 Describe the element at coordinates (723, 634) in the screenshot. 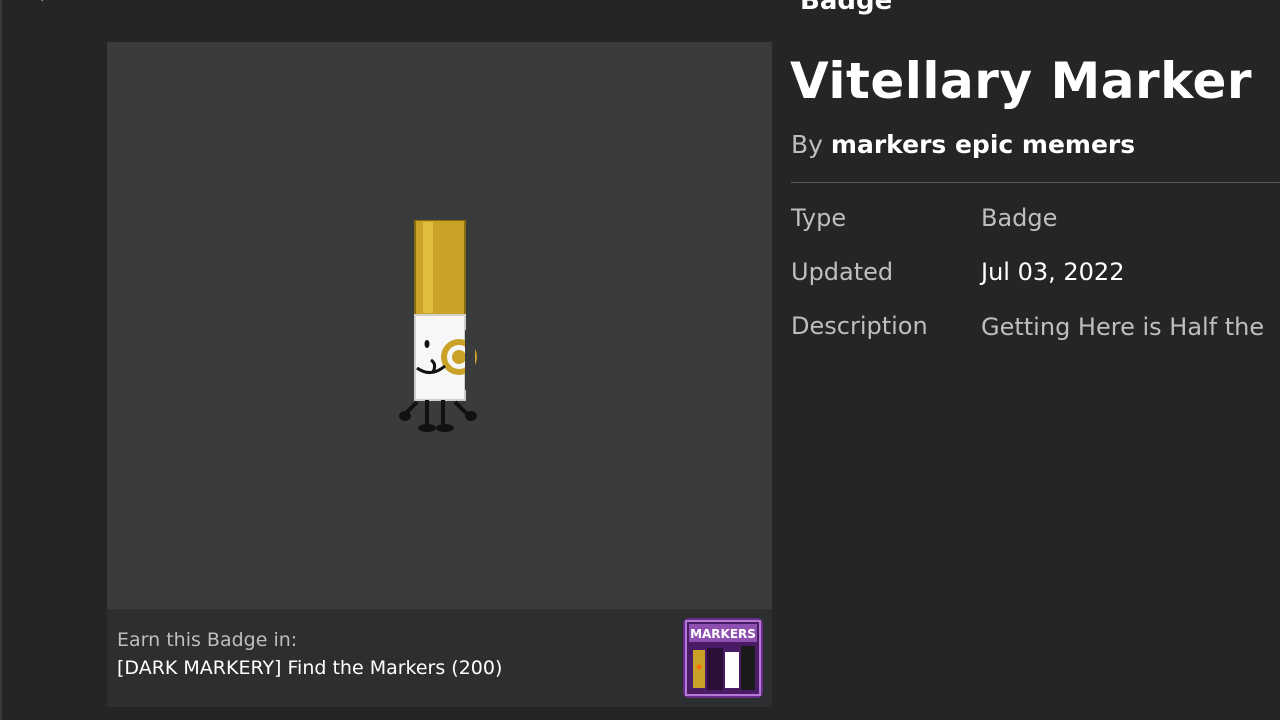

I see `game-icon-text: MARKERS` at that location.